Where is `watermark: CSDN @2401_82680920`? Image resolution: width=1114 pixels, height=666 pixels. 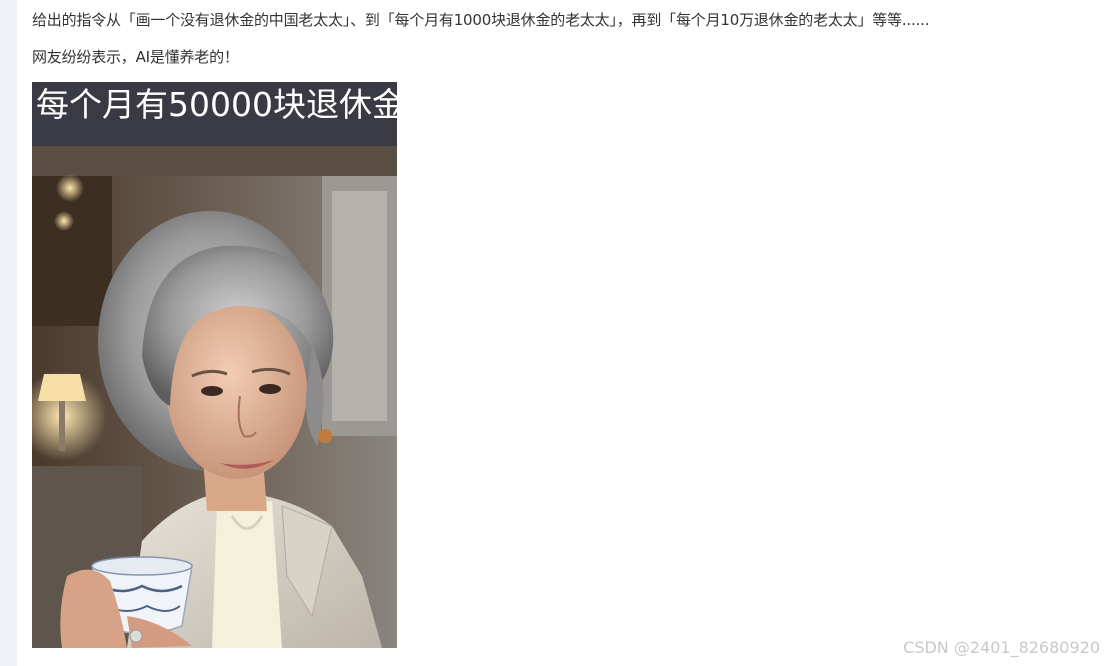
watermark: CSDN @2401_82680920 is located at coordinates (1001, 647).